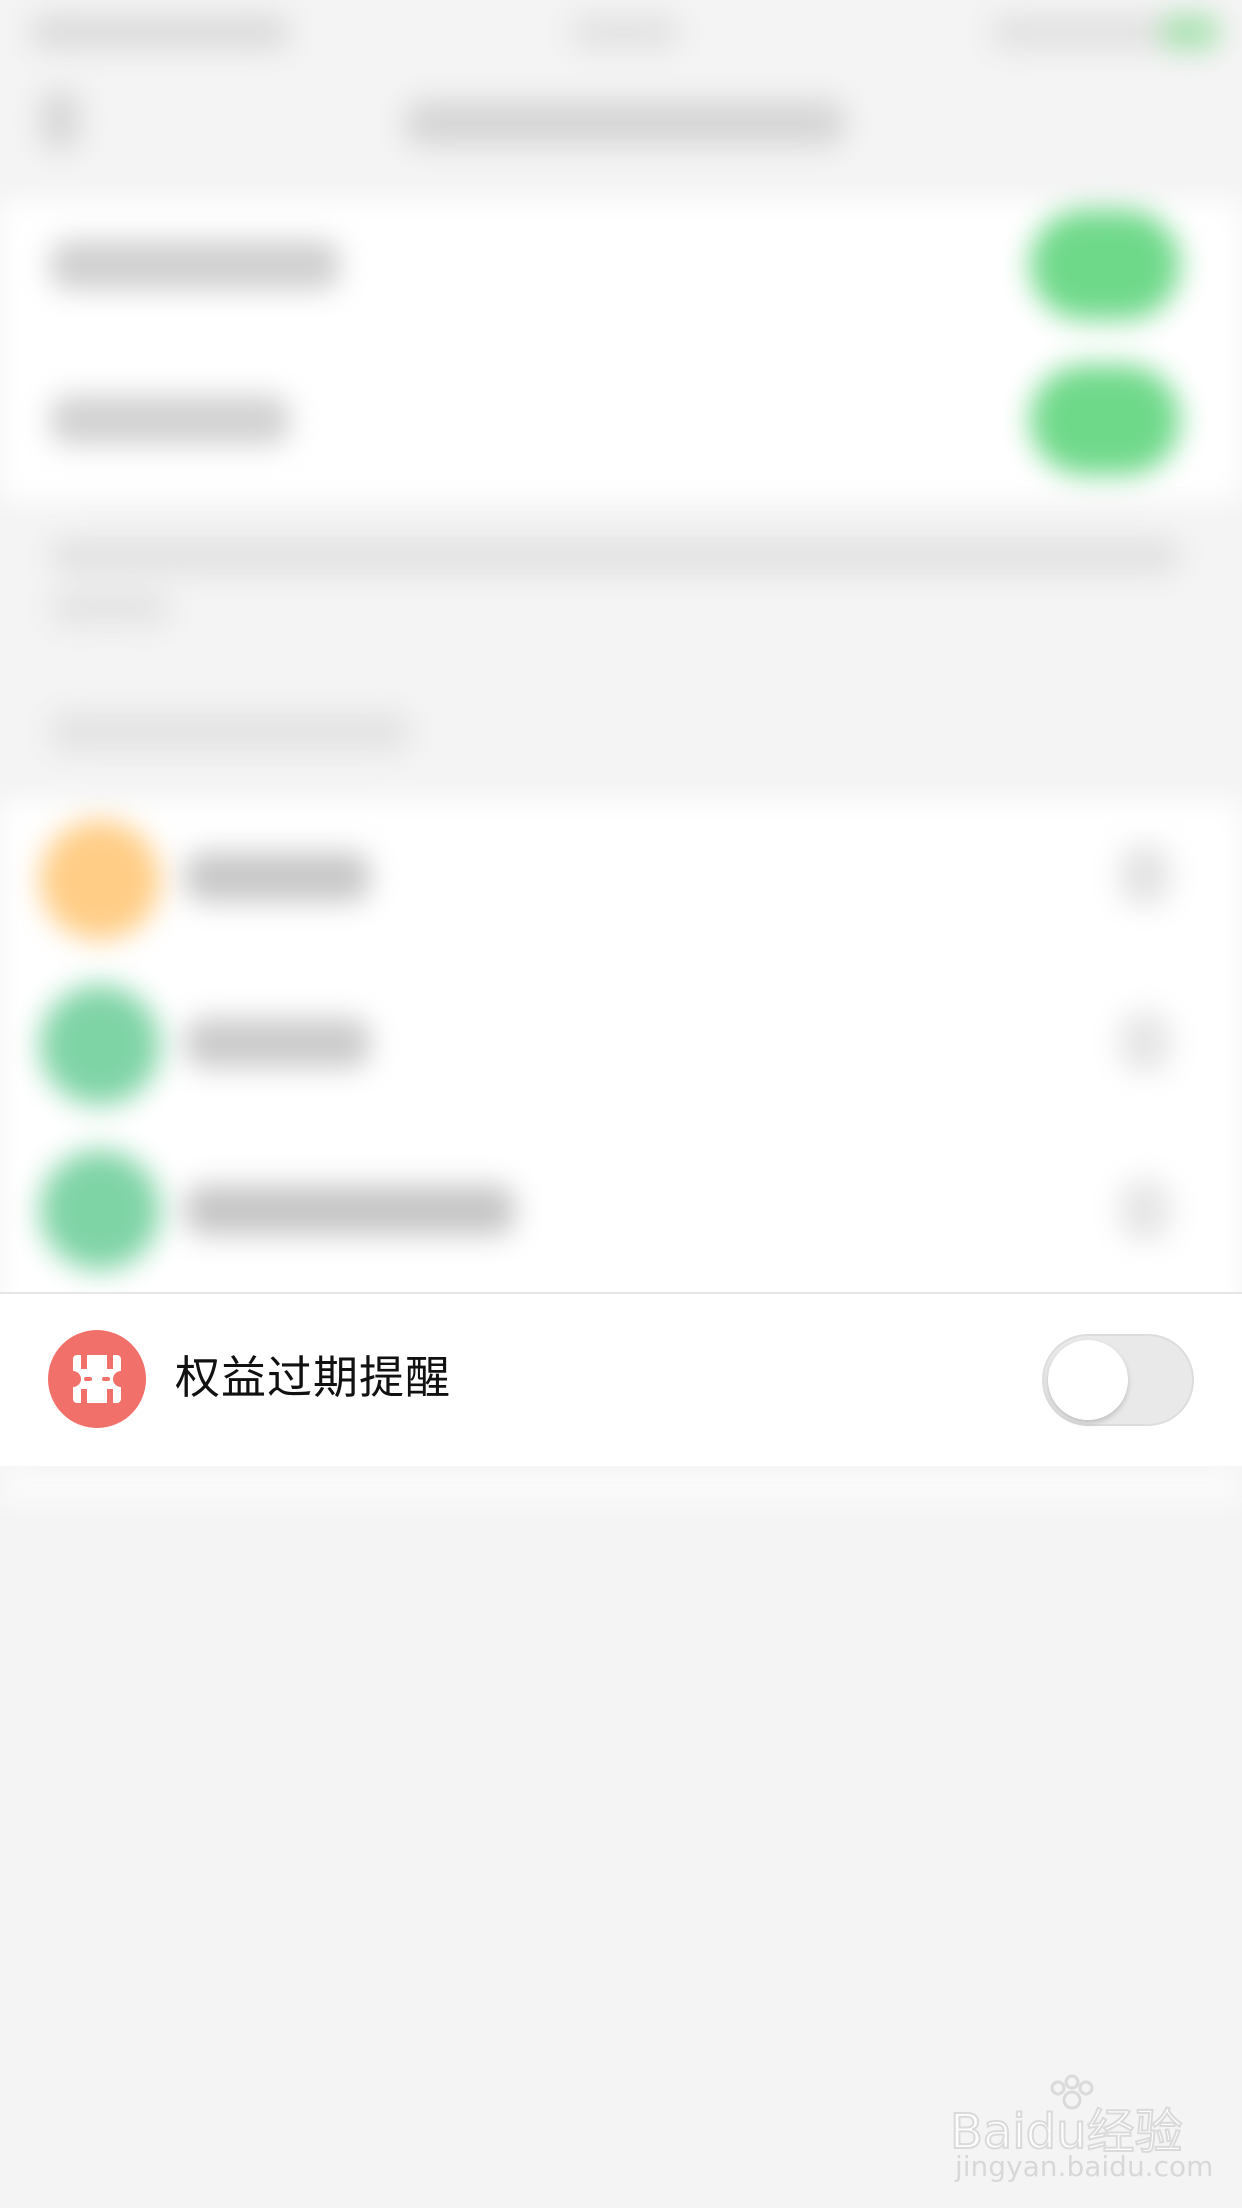 This screenshot has width=1242, height=2208. I want to click on status-bar-time, so click(625, 32).